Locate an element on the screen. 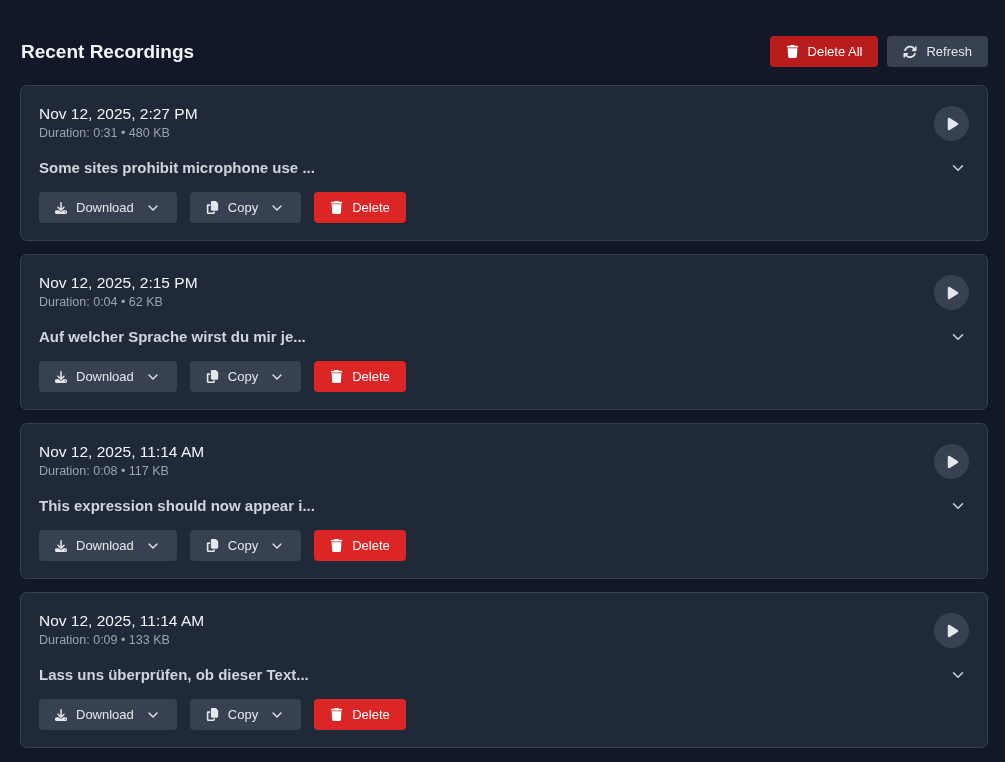 Image resolution: width=1005 pixels, height=762 pixels. refresh-icon is located at coordinates (910, 51).